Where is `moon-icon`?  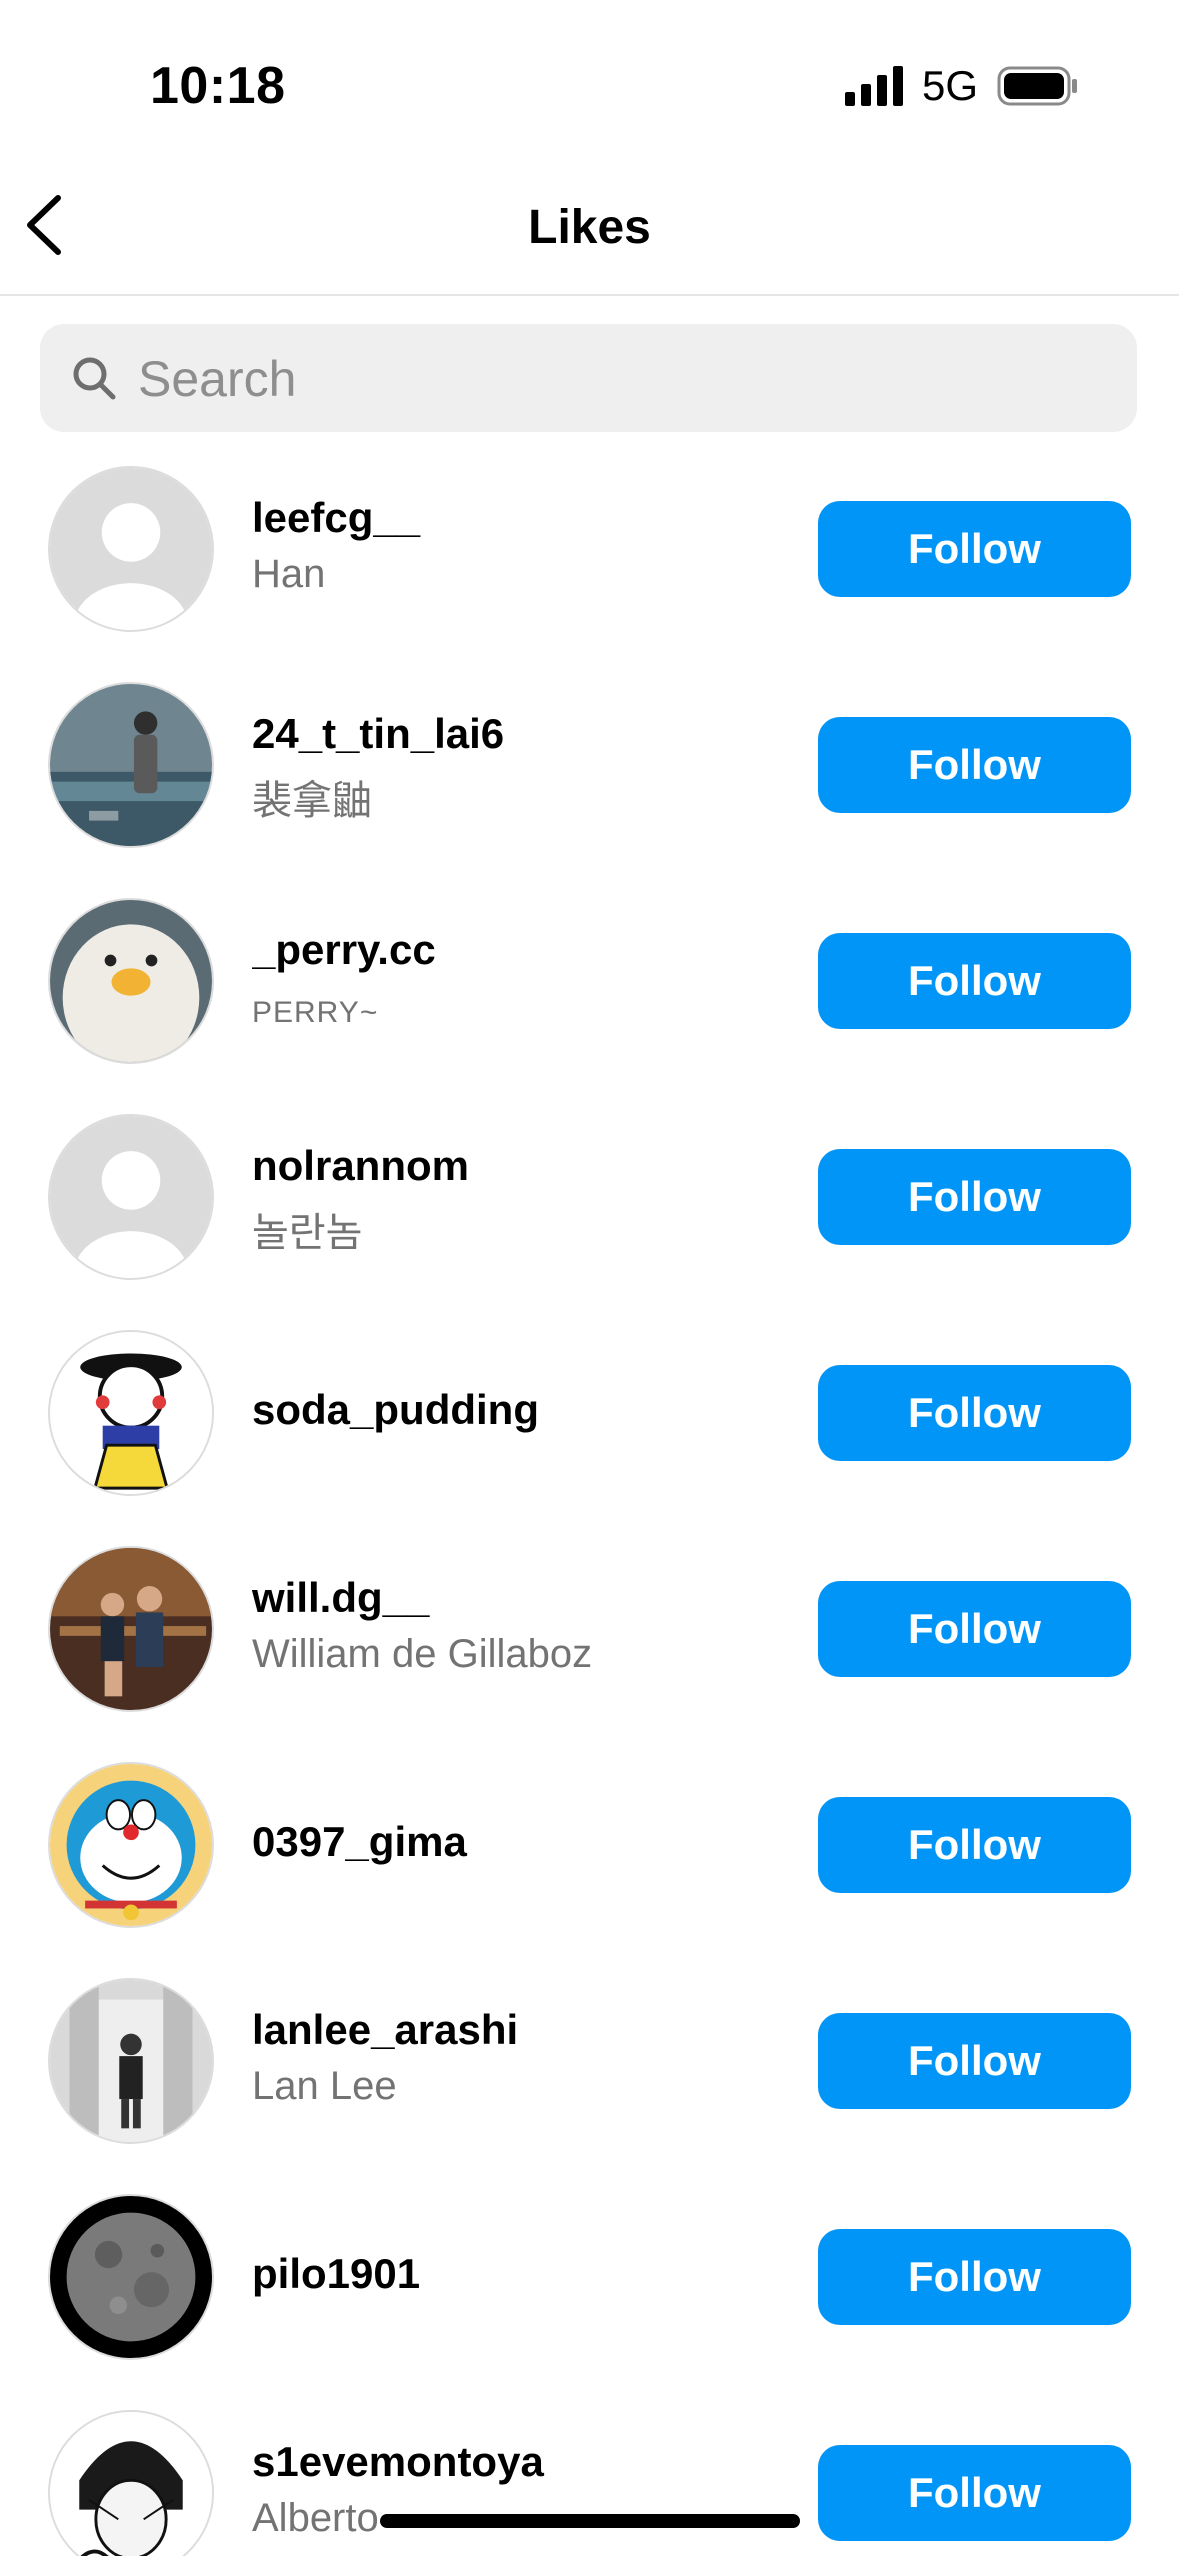 moon-icon is located at coordinates (131, 2277).